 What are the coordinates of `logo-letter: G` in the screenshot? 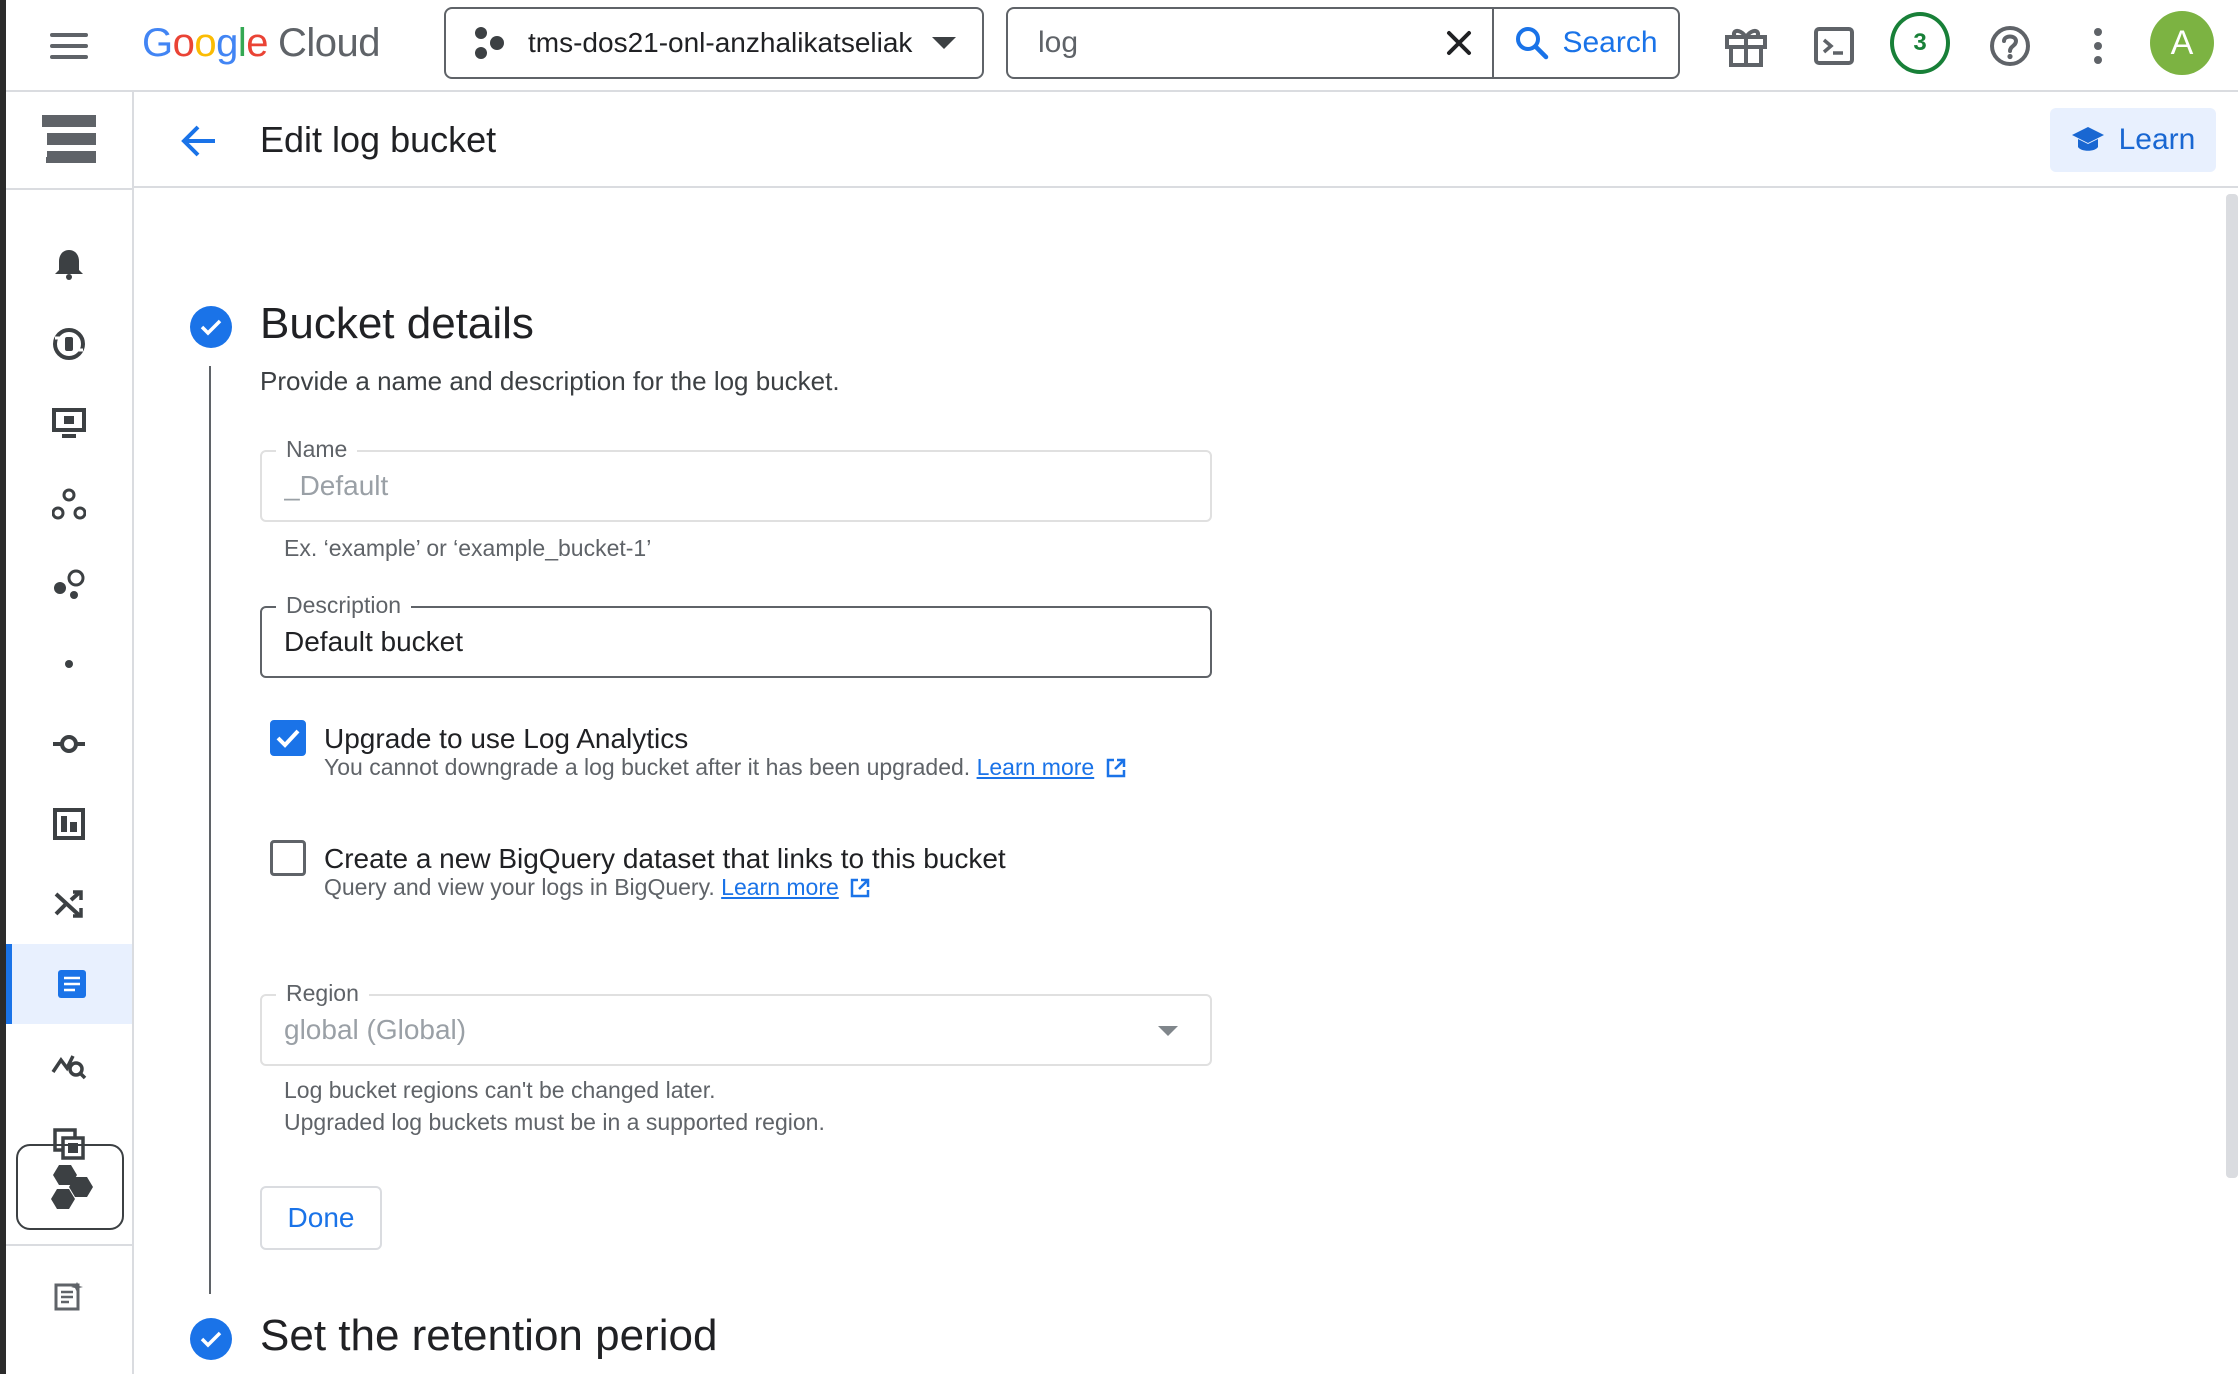 It's located at (157, 42).